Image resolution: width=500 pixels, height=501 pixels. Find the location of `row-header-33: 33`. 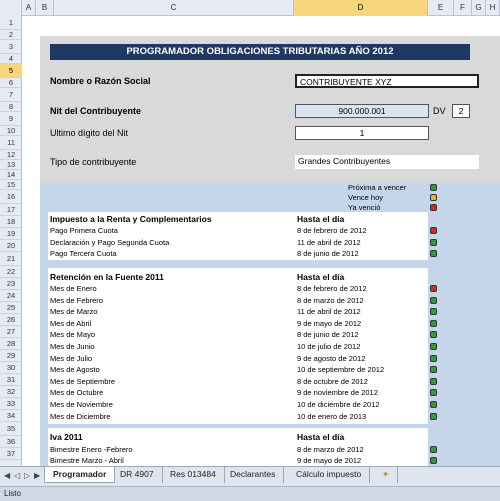

row-header-33: 33 is located at coordinates (11, 404).